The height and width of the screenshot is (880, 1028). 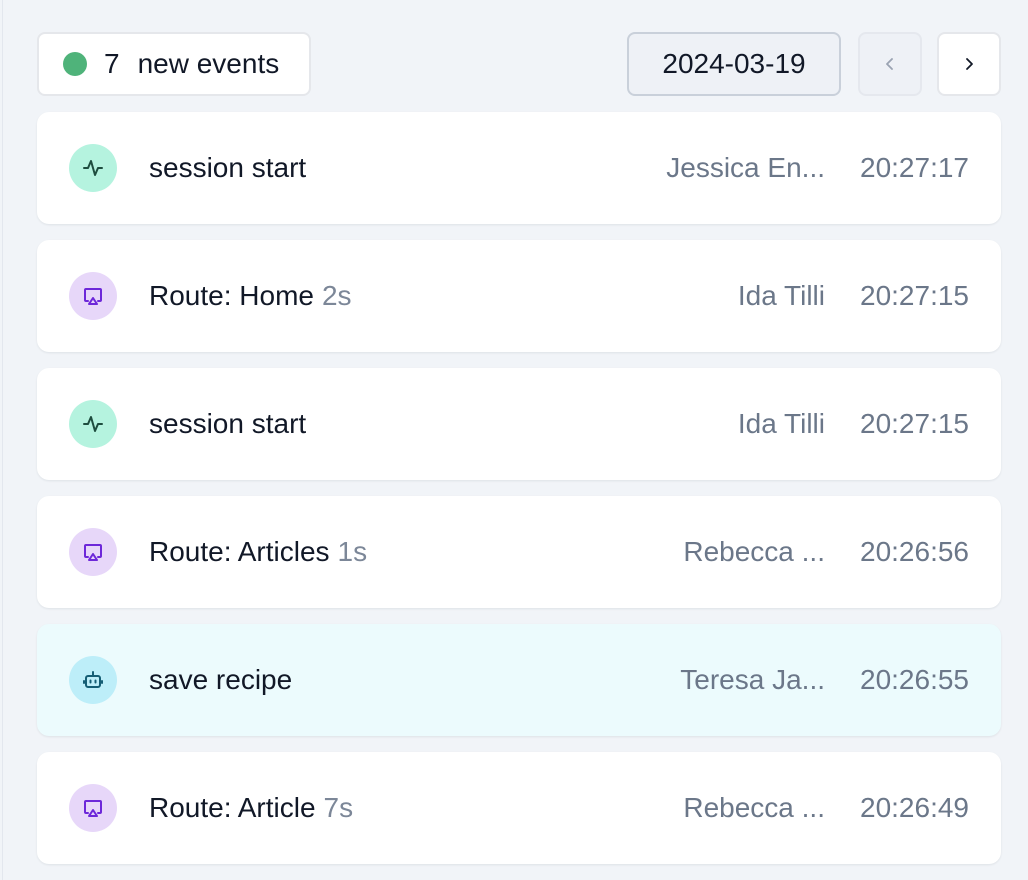 I want to click on event-time: 20:26:49, so click(x=914, y=807).